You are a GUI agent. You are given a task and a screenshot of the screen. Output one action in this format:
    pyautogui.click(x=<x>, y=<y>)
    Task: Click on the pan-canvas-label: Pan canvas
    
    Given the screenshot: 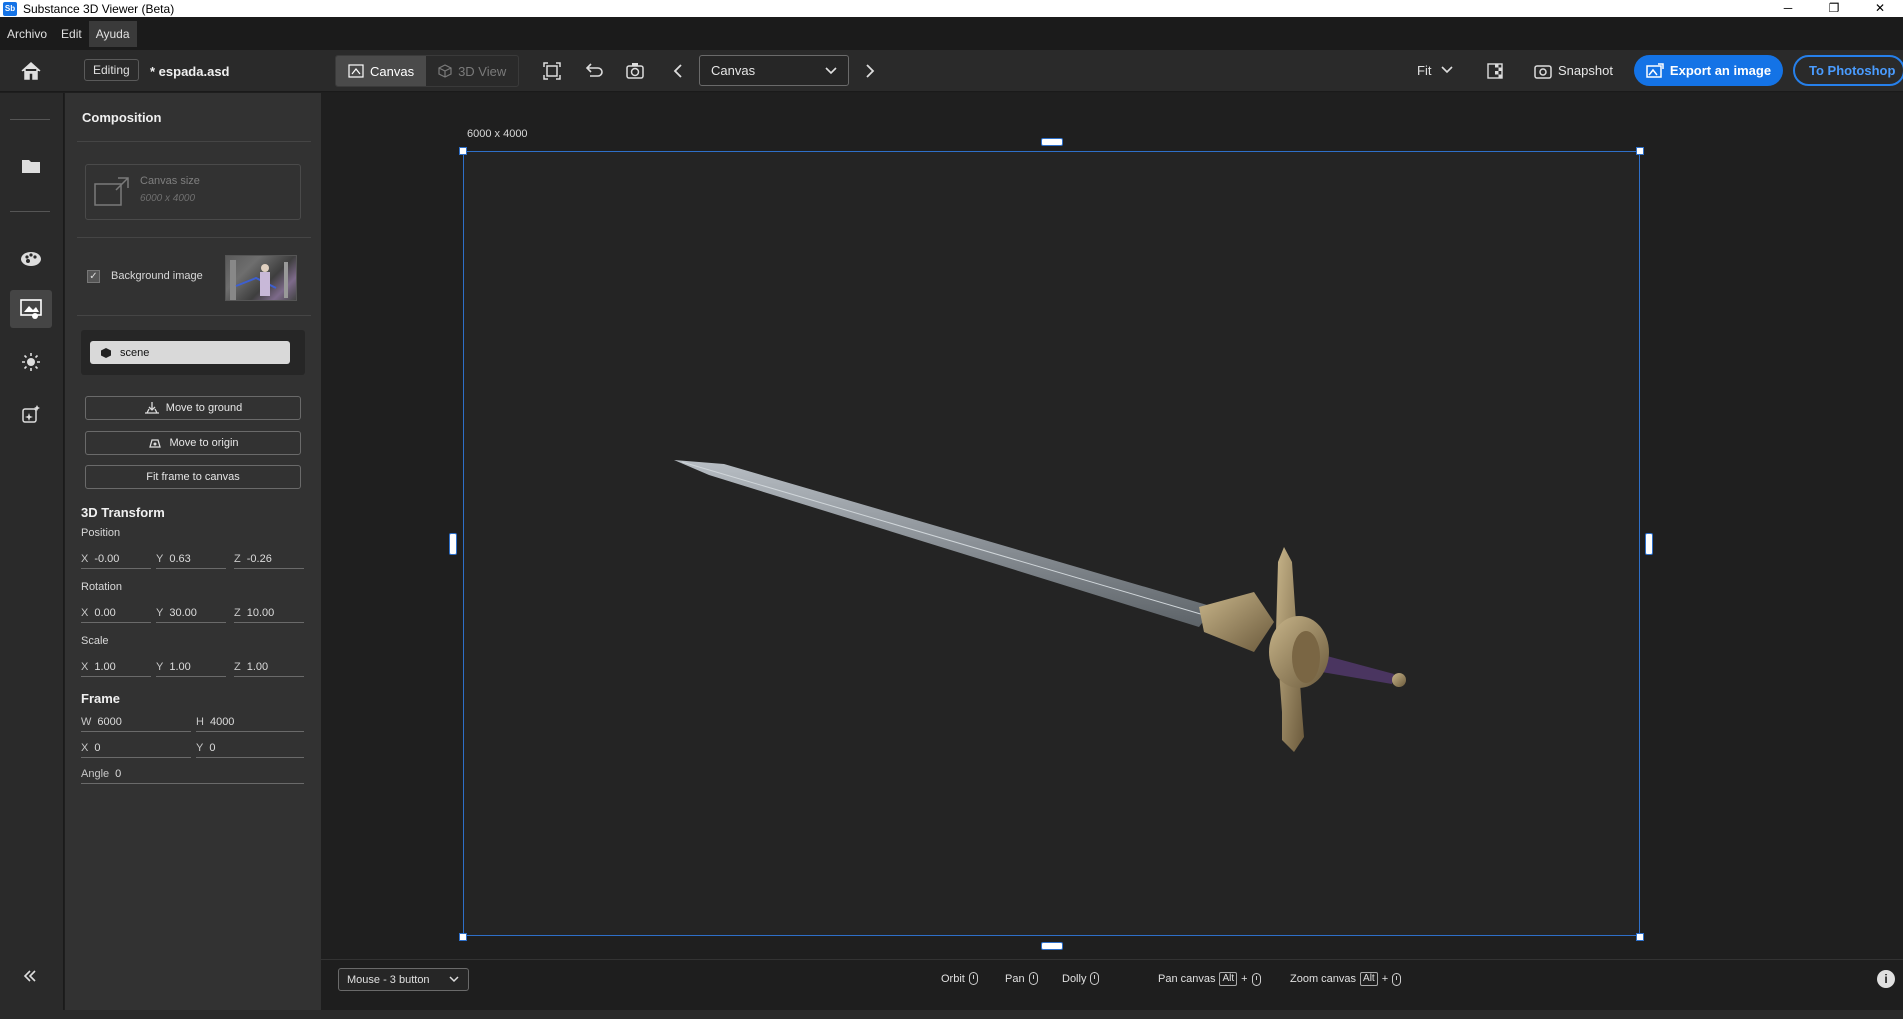 What is the action you would take?
    pyautogui.click(x=1187, y=979)
    